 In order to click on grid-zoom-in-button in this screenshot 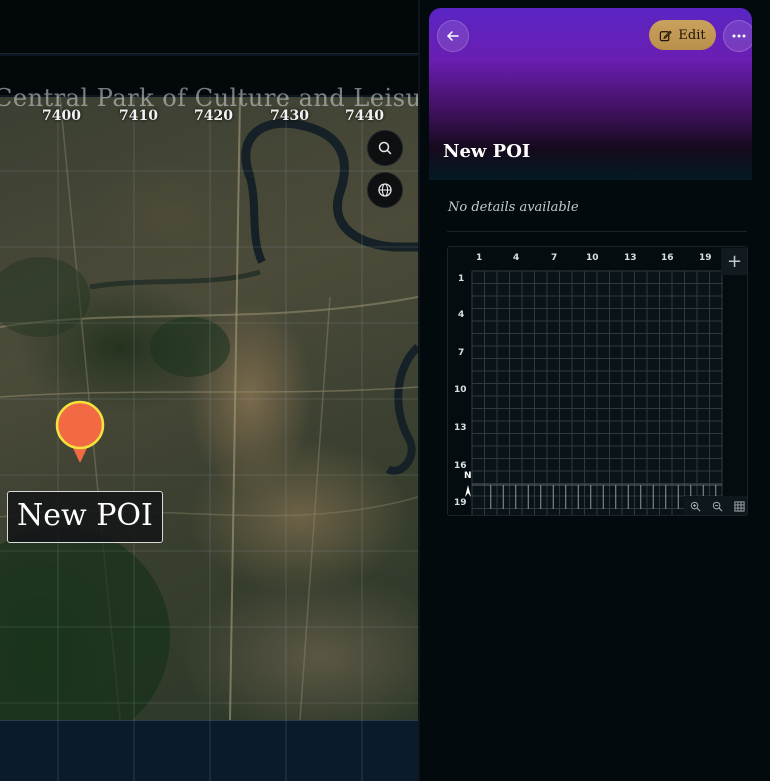, I will do `click(695, 505)`.